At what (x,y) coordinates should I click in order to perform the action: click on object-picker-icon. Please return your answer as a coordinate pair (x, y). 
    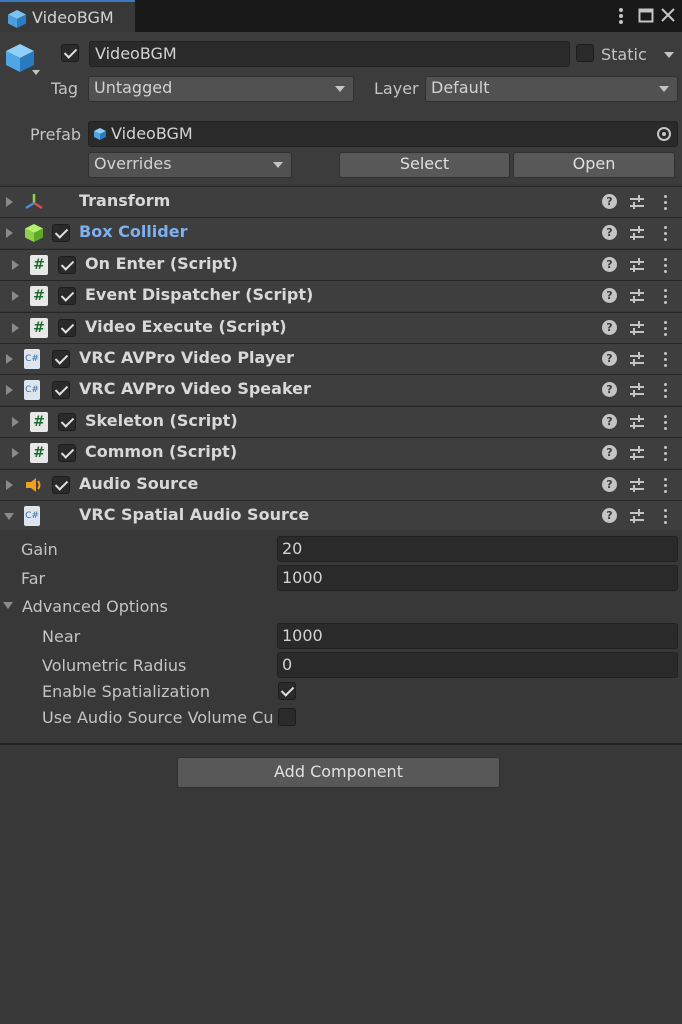
    Looking at the image, I should click on (664, 134).